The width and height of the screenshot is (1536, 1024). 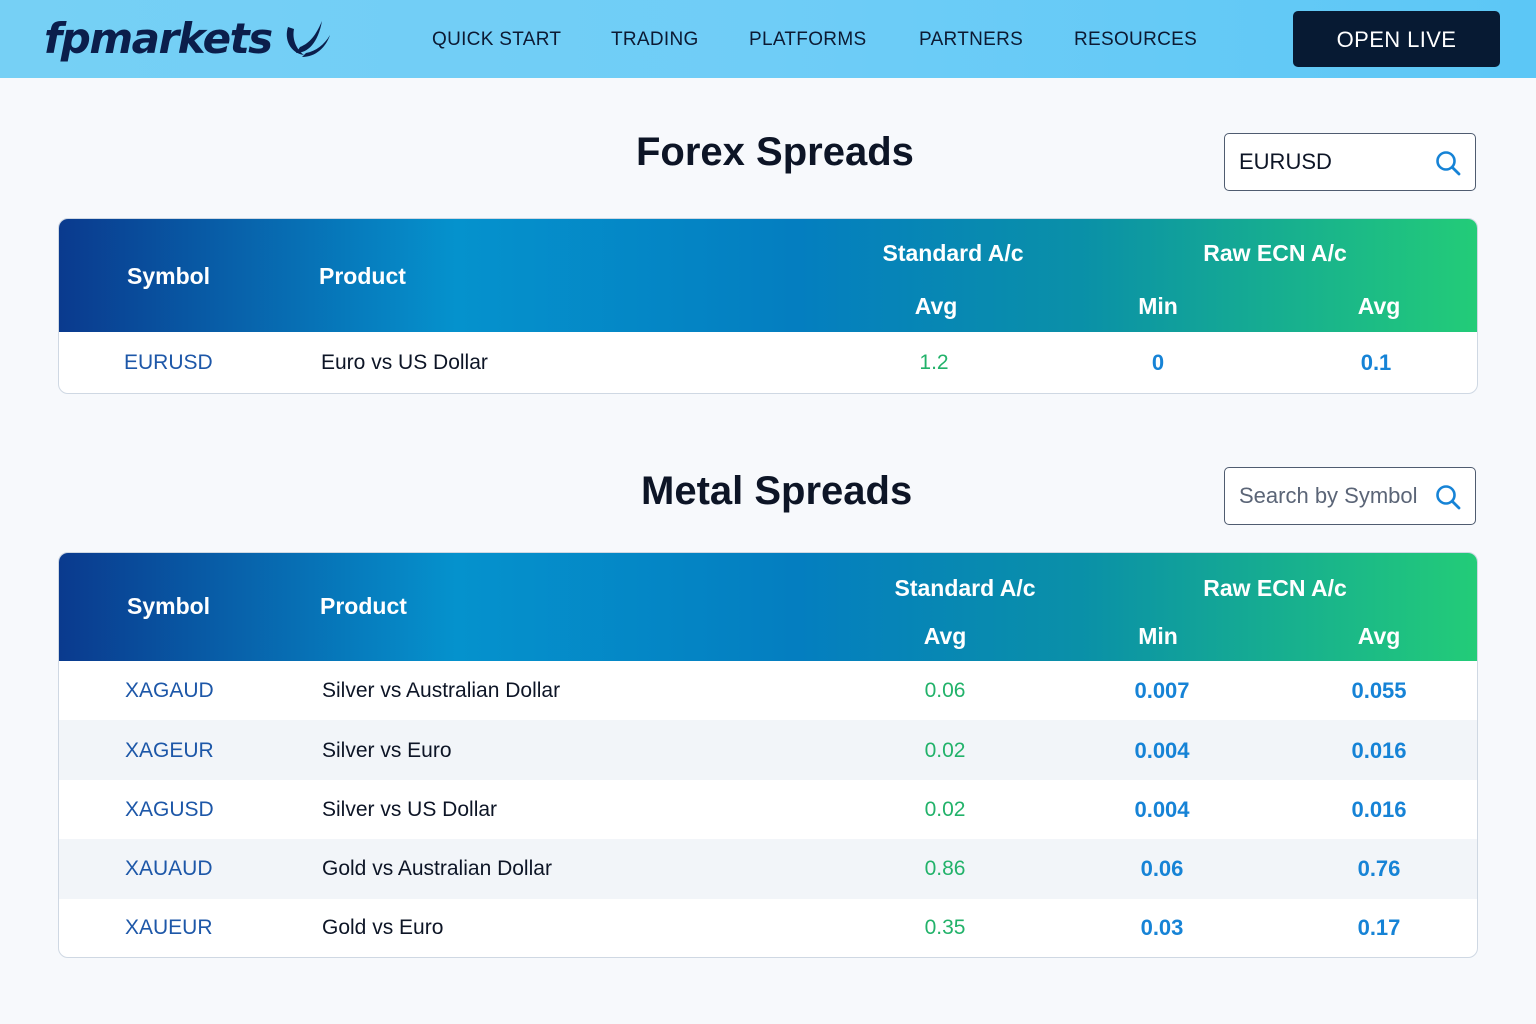 What do you see at coordinates (496, 39) in the screenshot?
I see `nav-quick-start: QUICK START` at bounding box center [496, 39].